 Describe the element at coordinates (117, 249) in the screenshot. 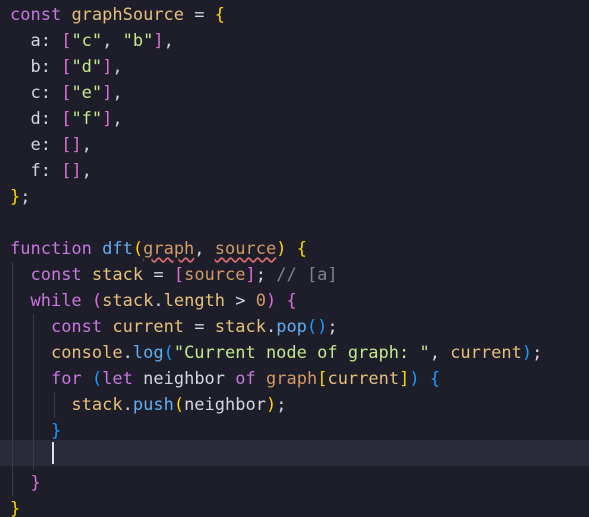

I see `code-token: dft` at that location.